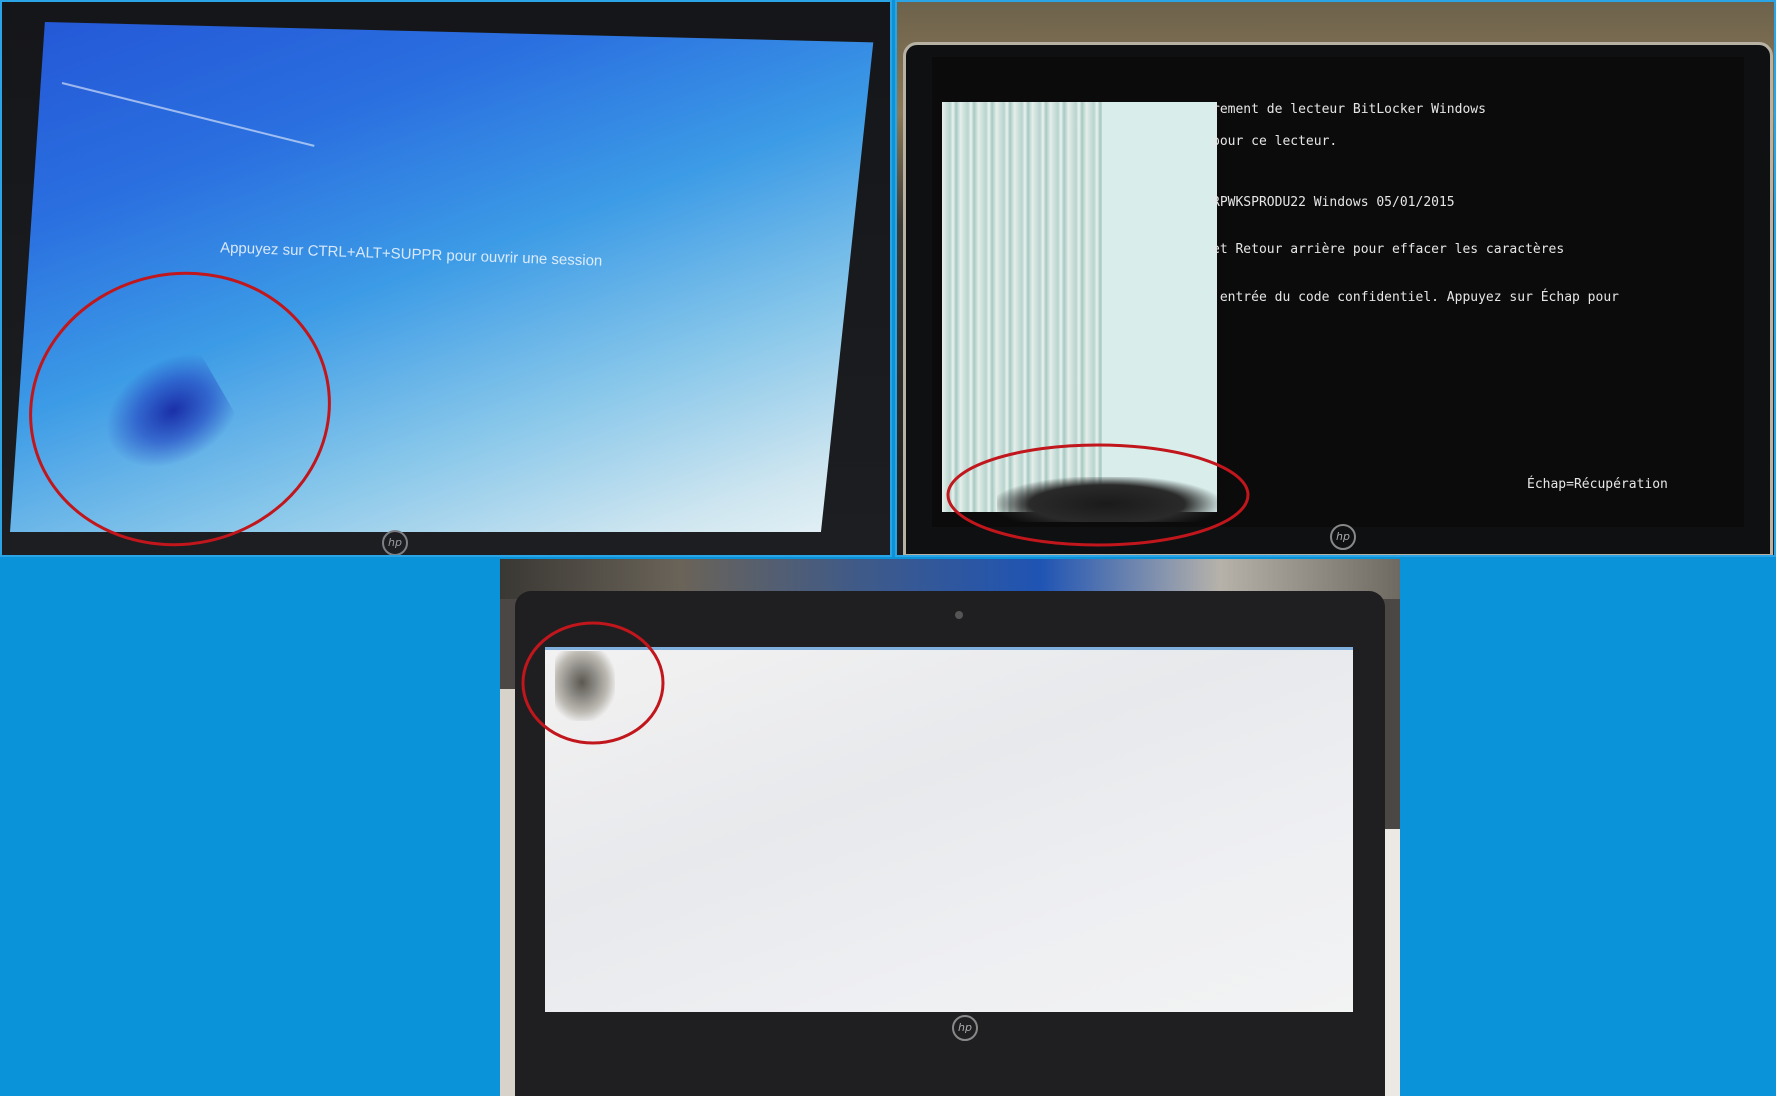  I want to click on bitlocker-line-3: RPWKSPRODU22 Windows 05/01/2015, so click(1333, 202).